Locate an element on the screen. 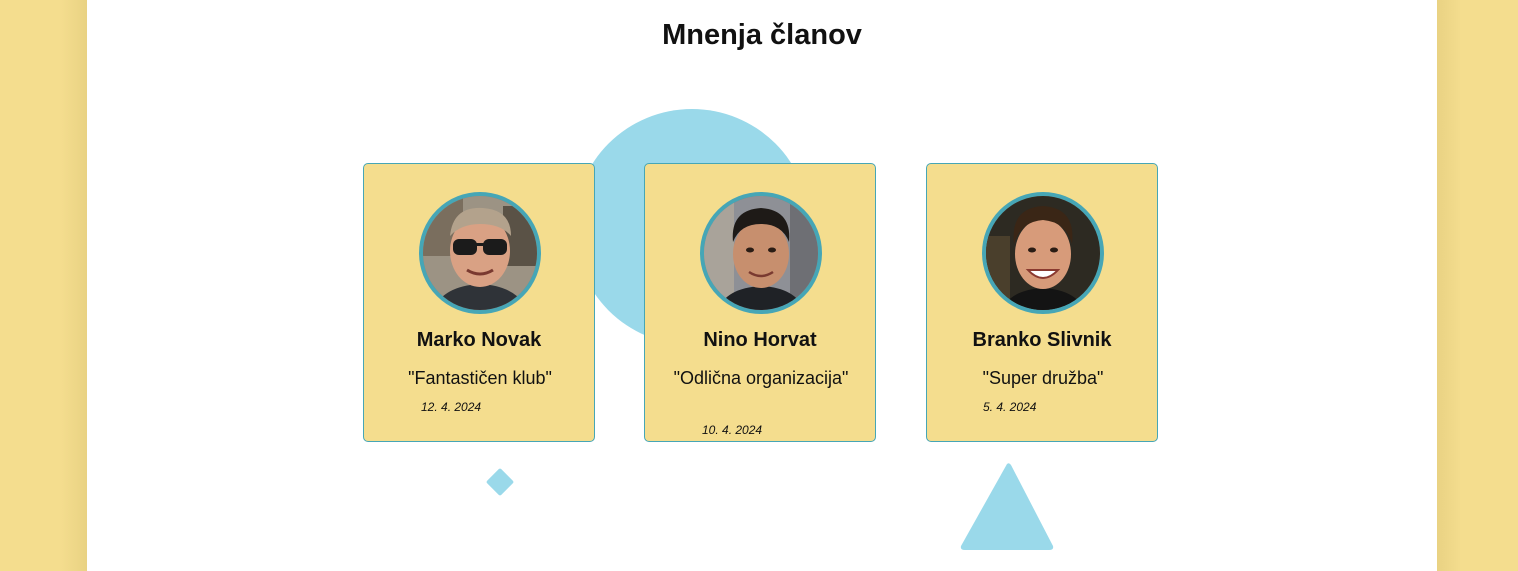  decorative-triangle is located at coordinates (1007, 506).